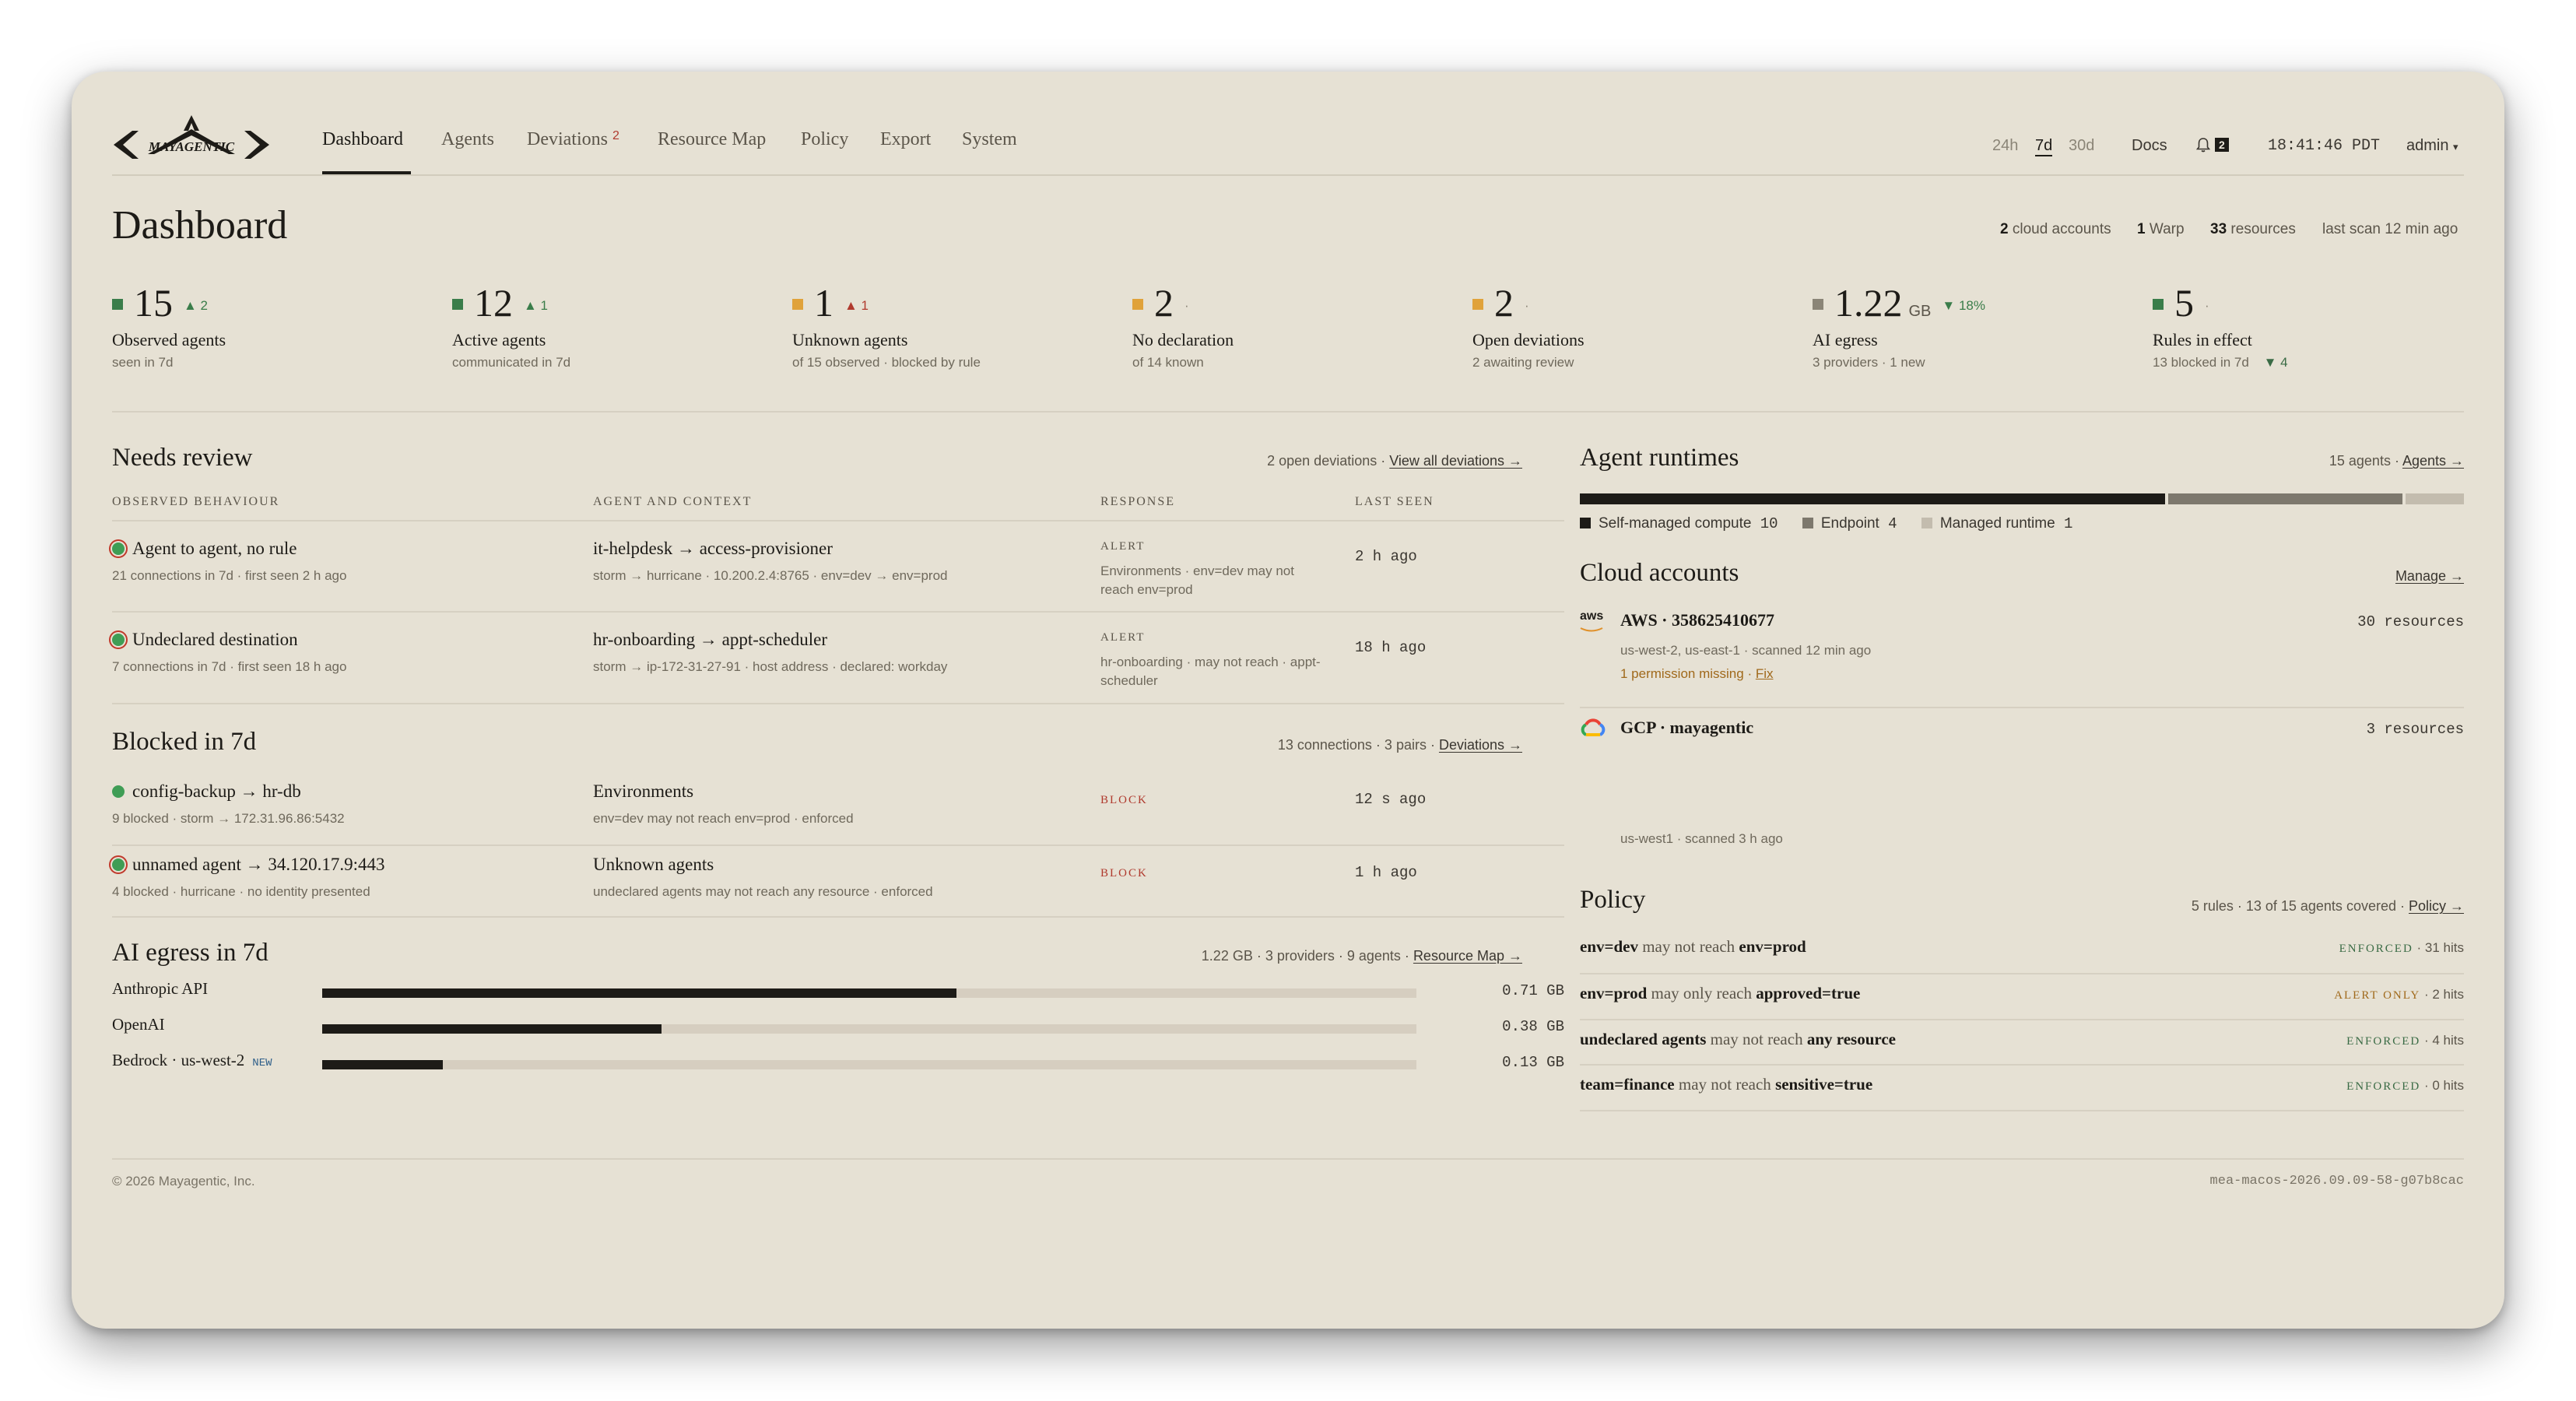 Image resolution: width=2576 pixels, height=1401 pixels. Describe the element at coordinates (1183, 325) in the screenshot. I see `stat-no-declaration: 2 · No declaration of 14 known` at that location.